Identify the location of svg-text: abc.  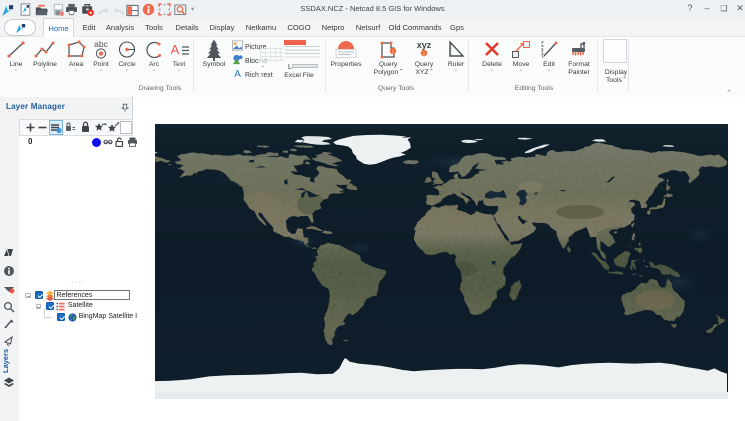
(101, 44).